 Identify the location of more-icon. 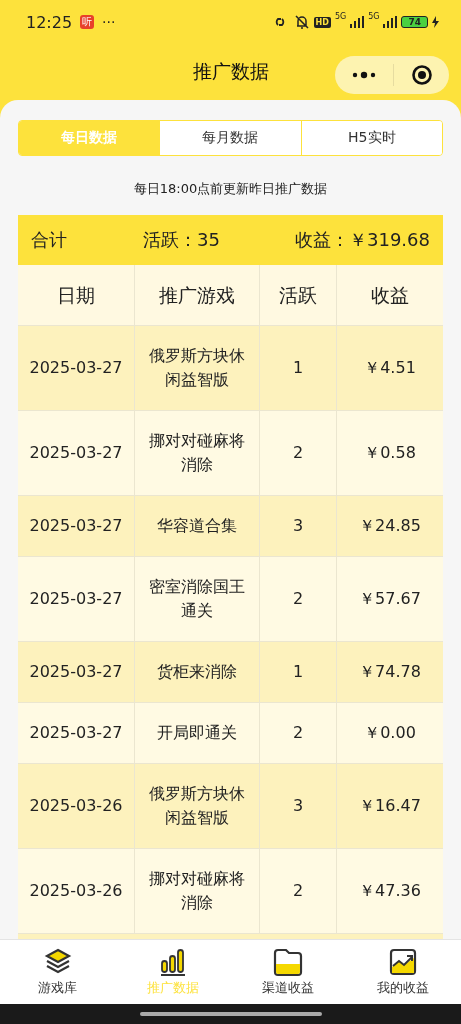
(363, 75).